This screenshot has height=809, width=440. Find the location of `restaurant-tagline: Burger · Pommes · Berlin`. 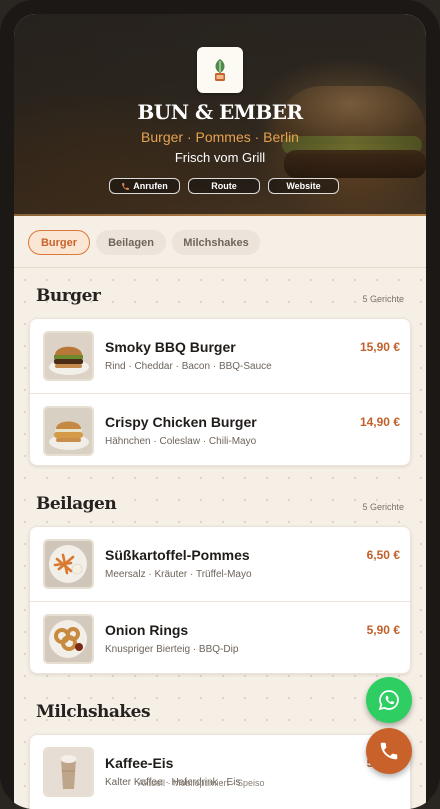

restaurant-tagline: Burger · Pommes · Berlin is located at coordinates (220, 137).